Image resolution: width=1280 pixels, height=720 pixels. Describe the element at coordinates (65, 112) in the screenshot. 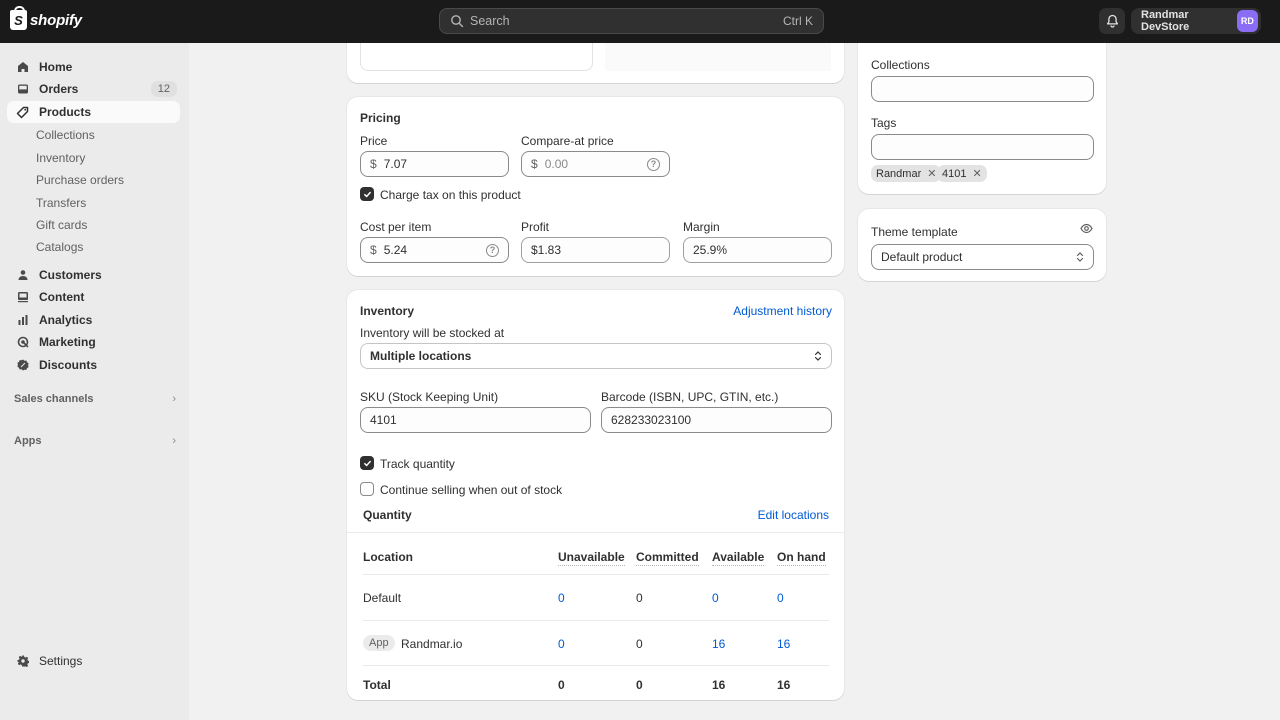

I see `sidebar-item-label: Products` at that location.